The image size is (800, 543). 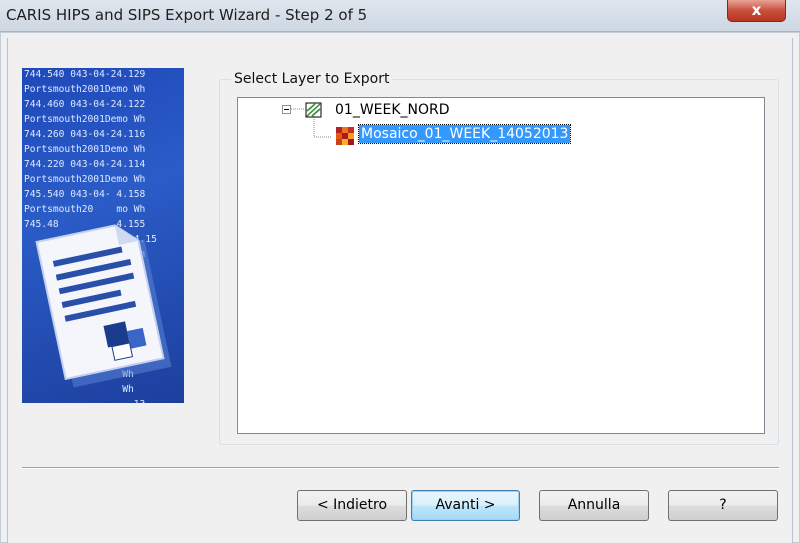 I want to click on vector-layer-icon, so click(x=313, y=110).